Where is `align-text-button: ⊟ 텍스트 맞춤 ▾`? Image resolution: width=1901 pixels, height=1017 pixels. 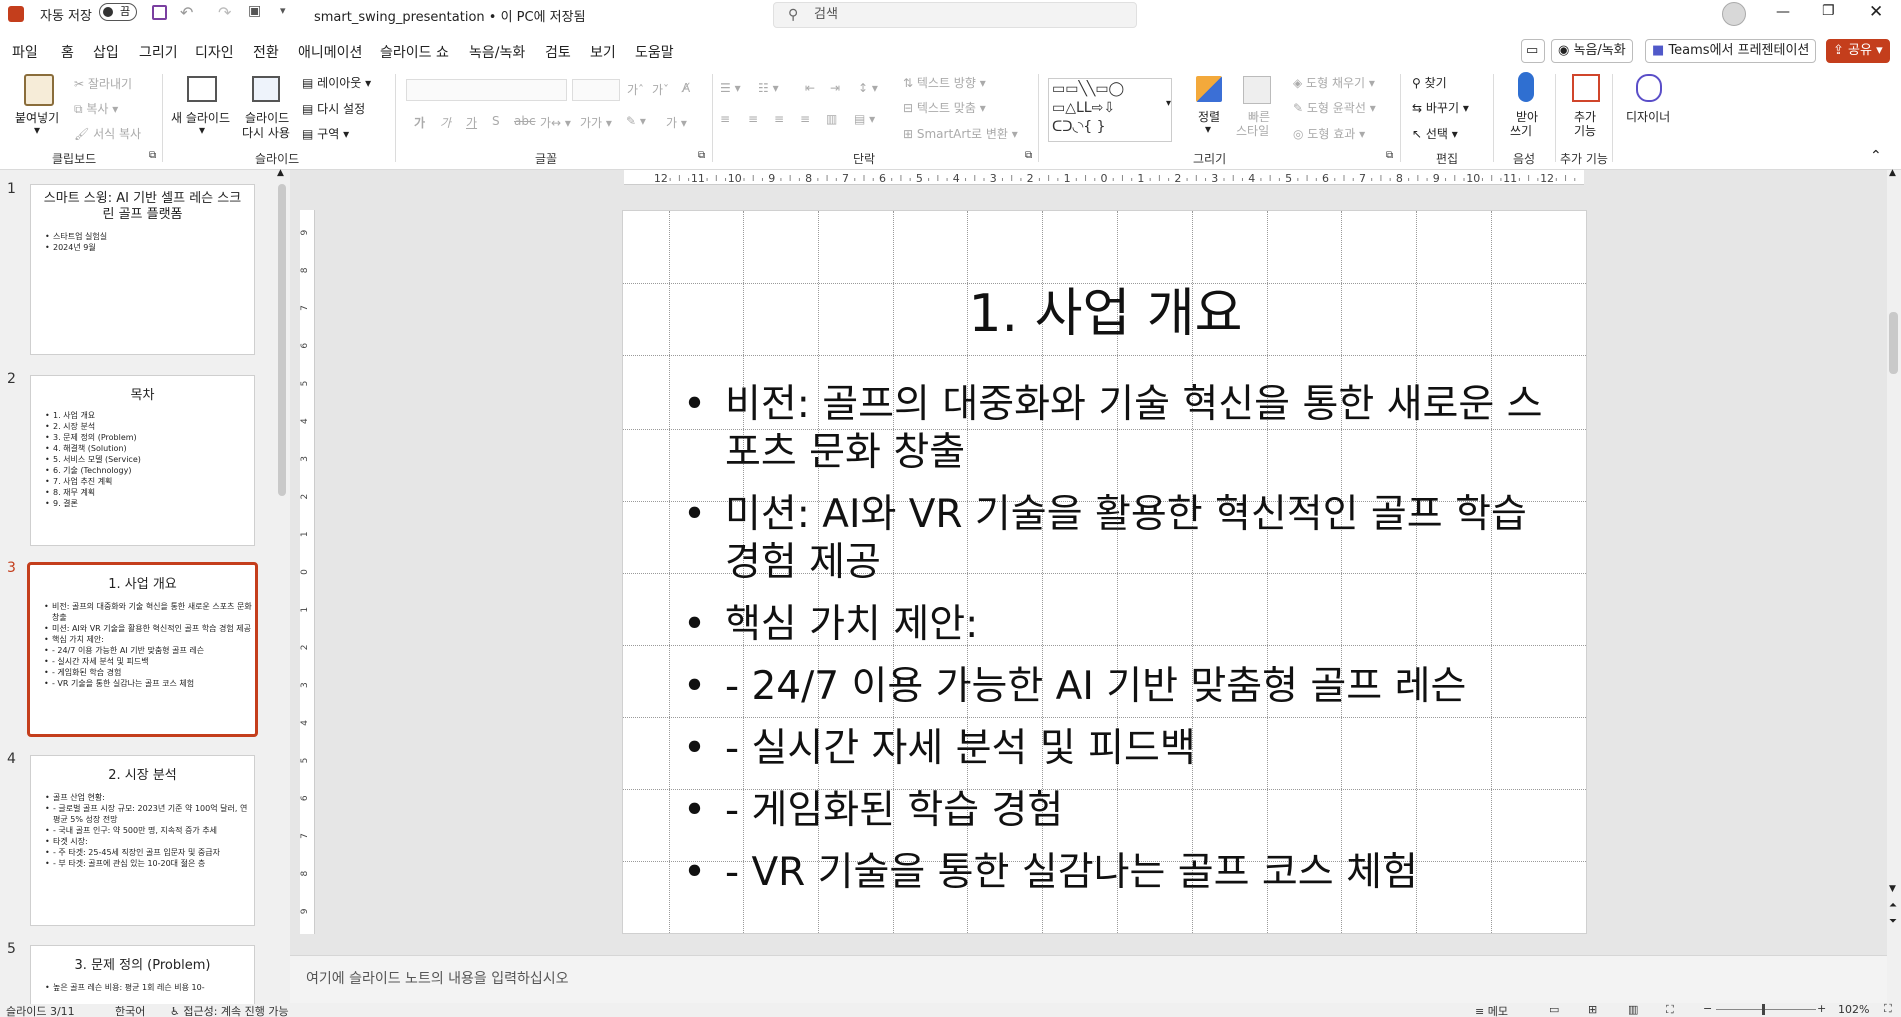 align-text-button: ⊟ 텍스트 맞춤 ▾ is located at coordinates (944, 107).